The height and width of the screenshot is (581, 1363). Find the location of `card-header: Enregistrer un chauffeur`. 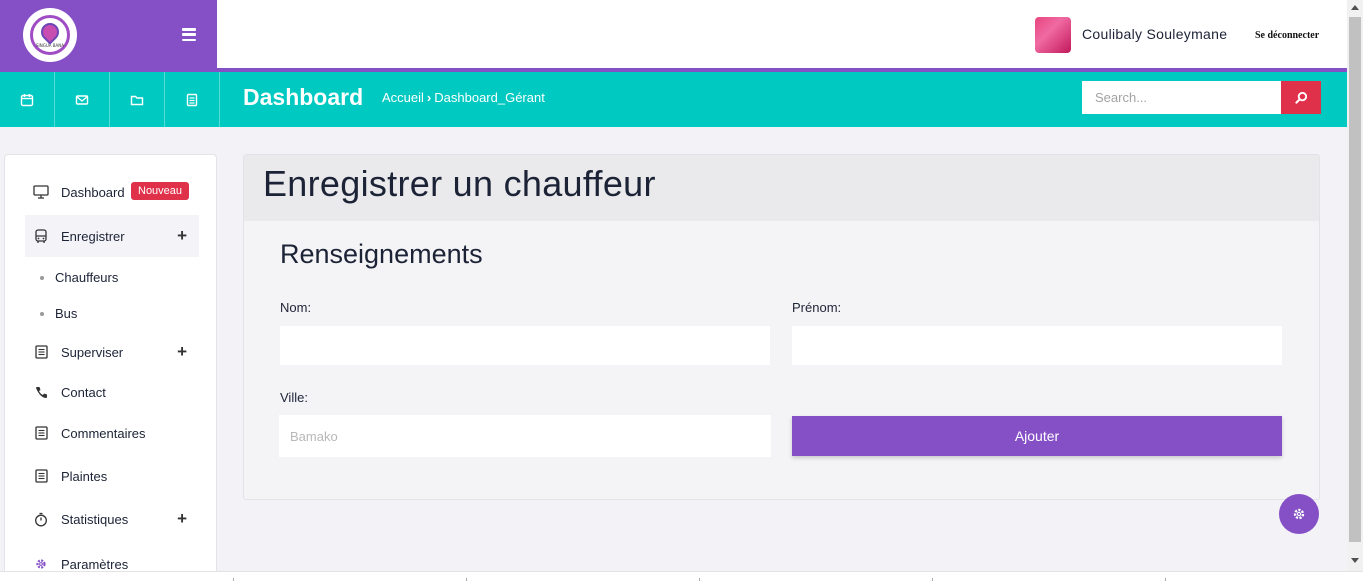

card-header: Enregistrer un chauffeur is located at coordinates (781, 188).